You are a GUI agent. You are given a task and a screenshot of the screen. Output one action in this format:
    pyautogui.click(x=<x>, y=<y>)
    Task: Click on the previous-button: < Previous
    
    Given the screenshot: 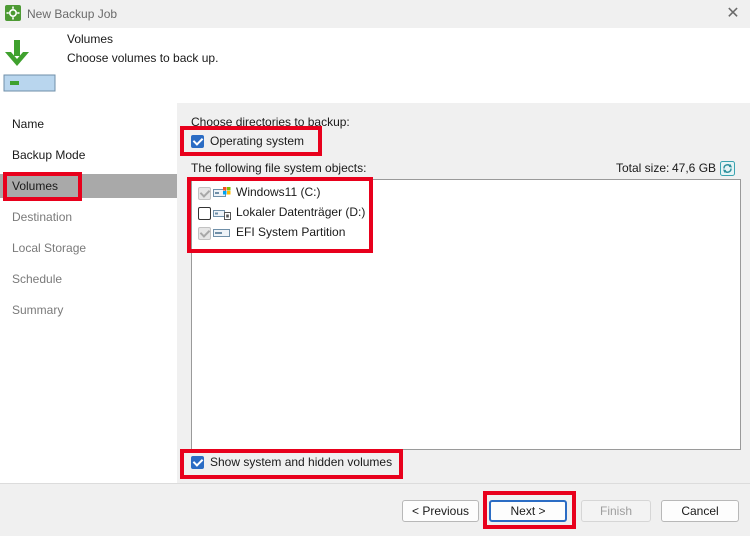 What is the action you would take?
    pyautogui.click(x=440, y=511)
    